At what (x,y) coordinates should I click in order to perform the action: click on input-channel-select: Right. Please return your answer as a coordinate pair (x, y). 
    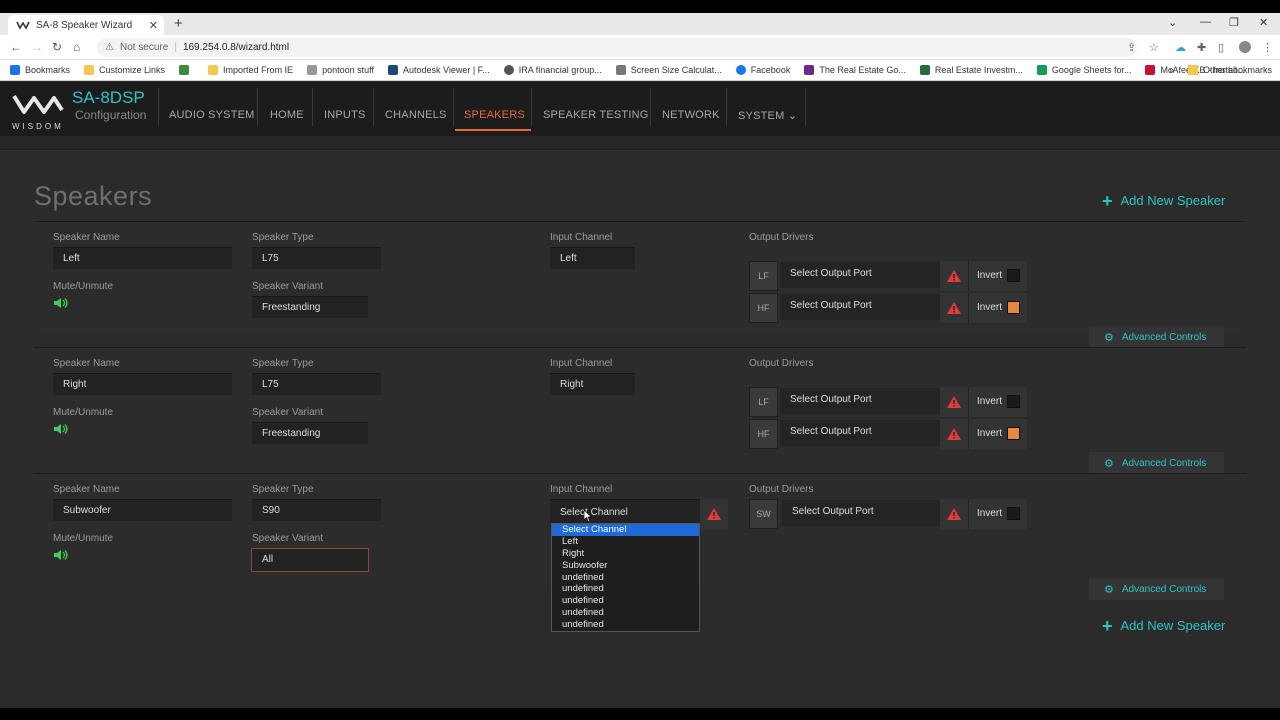
    Looking at the image, I should click on (592, 384).